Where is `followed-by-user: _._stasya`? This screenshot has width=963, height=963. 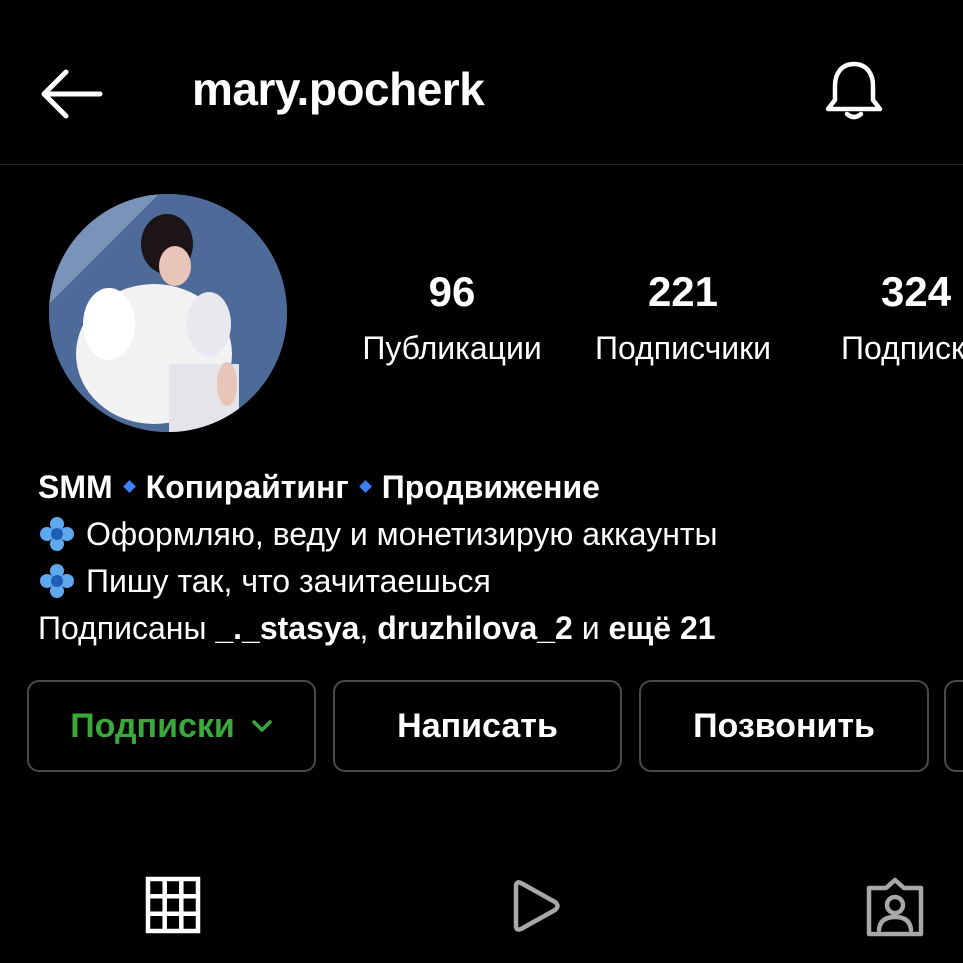 followed-by-user: _._stasya is located at coordinates (287, 628).